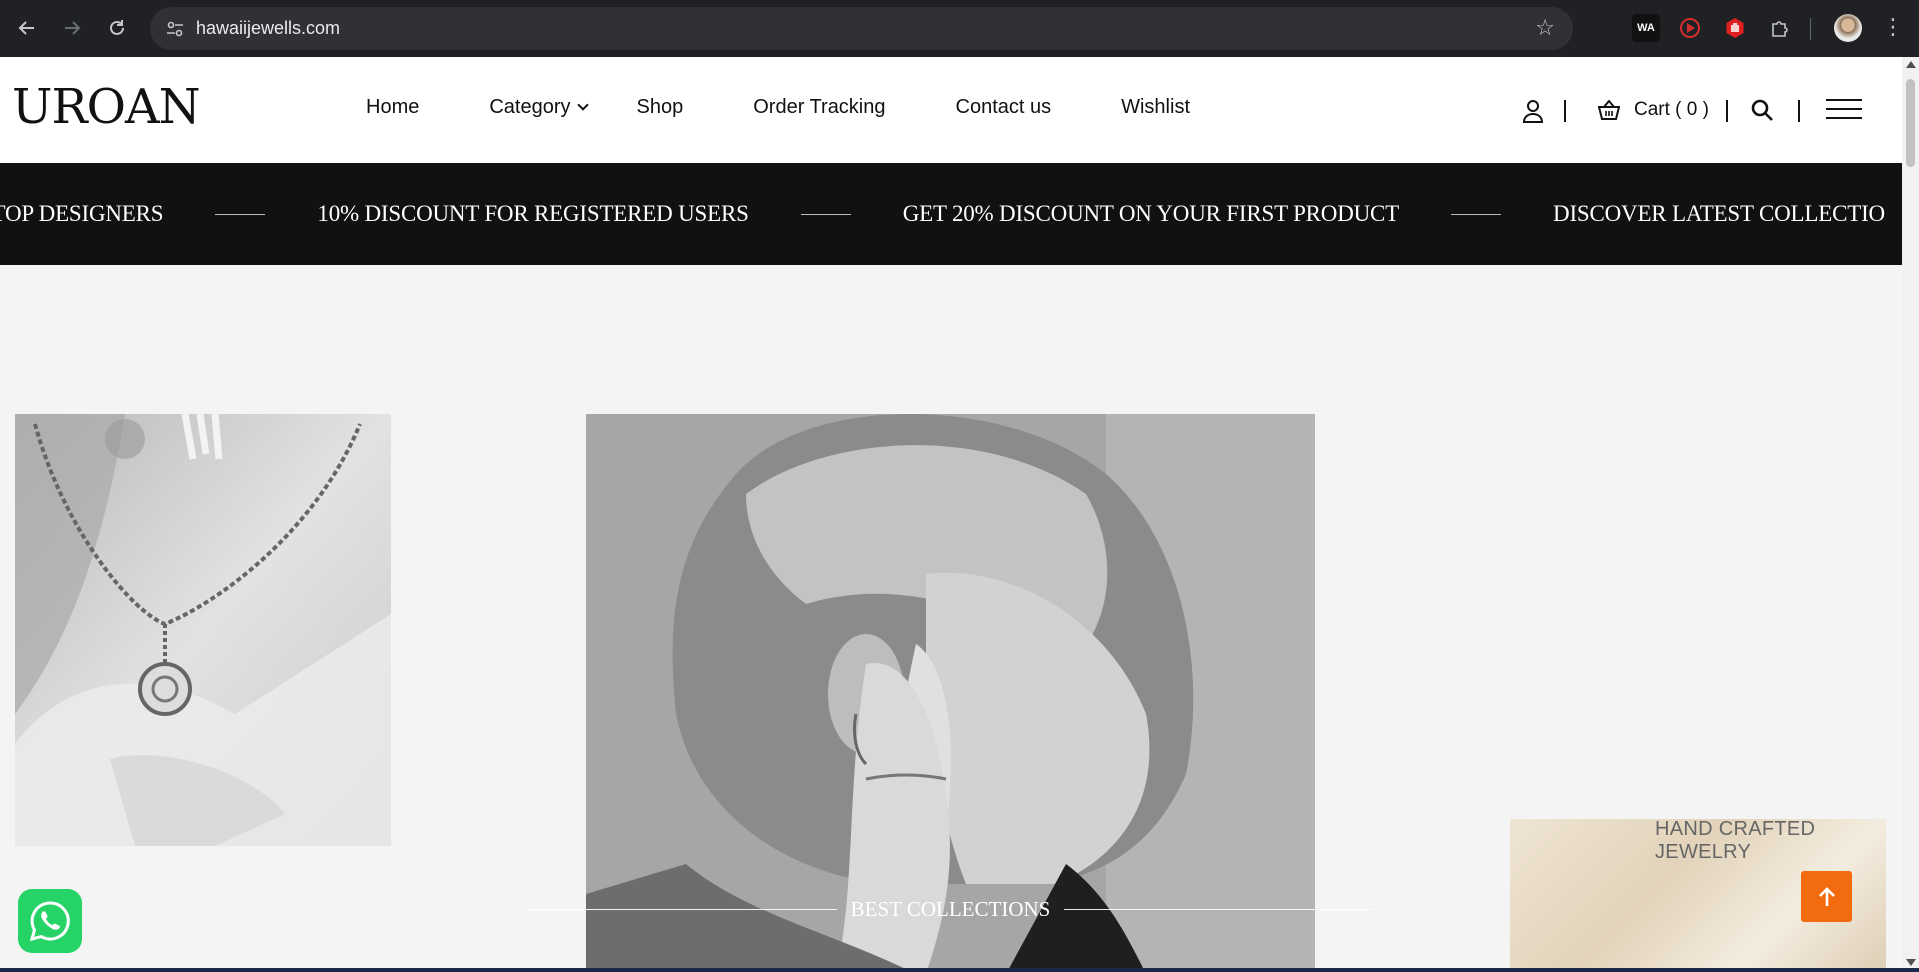 The image size is (1919, 972). What do you see at coordinates (1844, 110) in the screenshot?
I see `hamburger-menu-icon` at bounding box center [1844, 110].